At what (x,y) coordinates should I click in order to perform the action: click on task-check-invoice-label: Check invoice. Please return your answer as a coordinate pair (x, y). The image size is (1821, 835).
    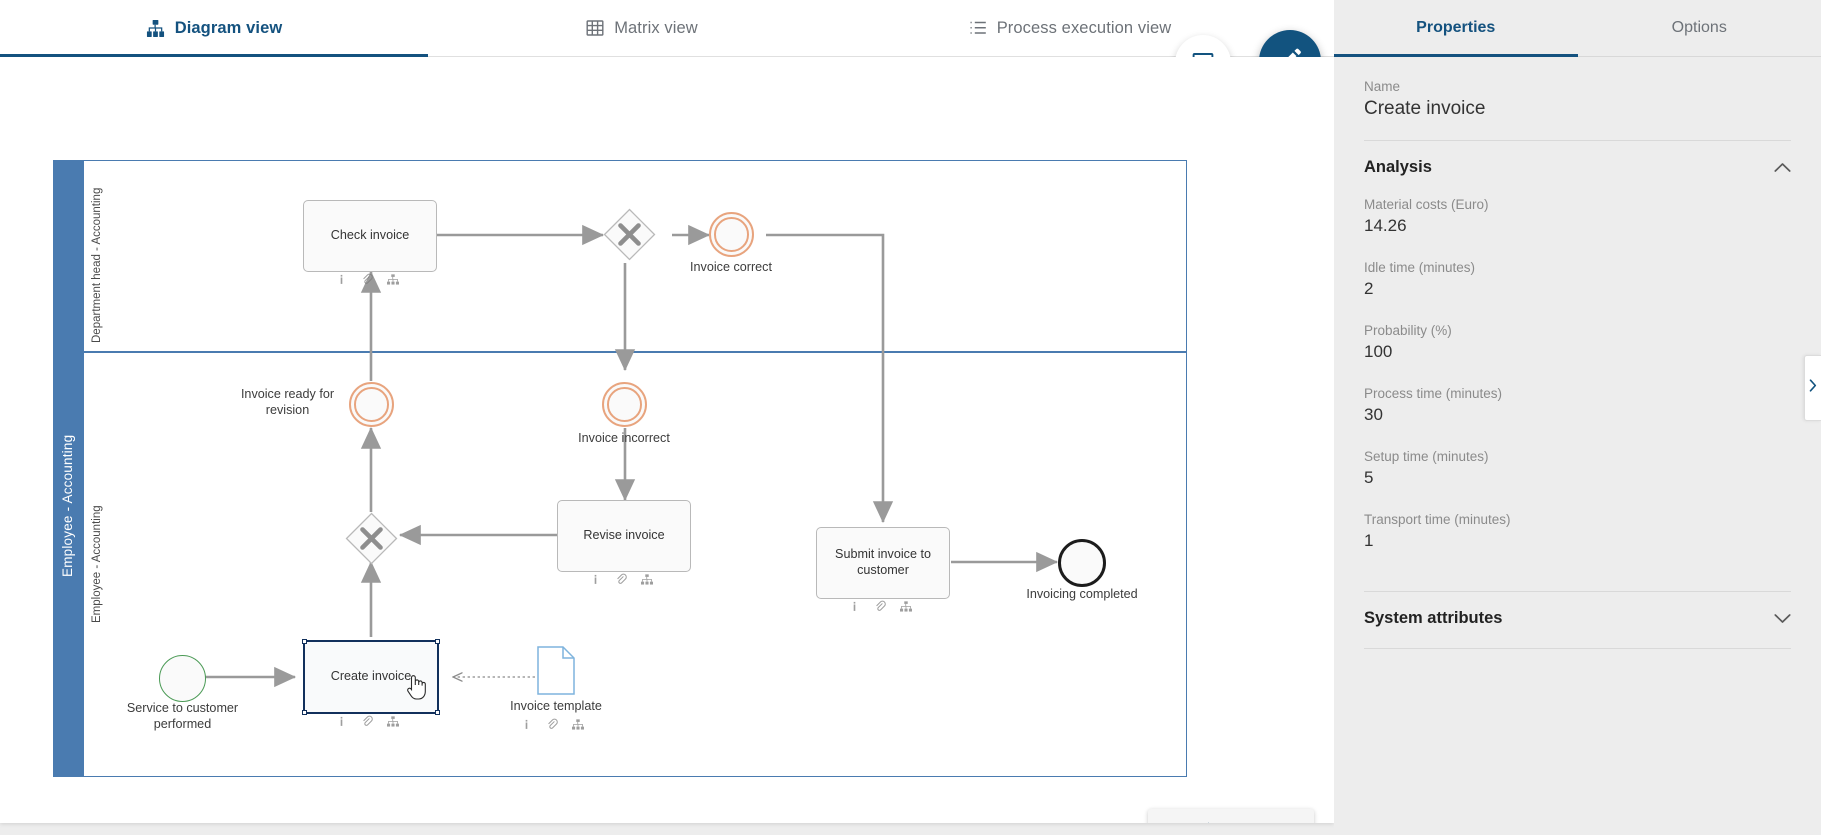
    Looking at the image, I should click on (370, 235).